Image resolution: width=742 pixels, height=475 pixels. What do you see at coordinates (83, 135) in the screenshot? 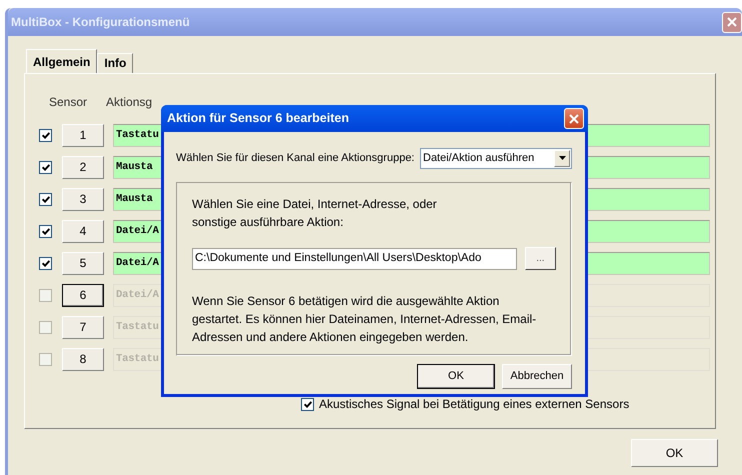
I see `sensor-button: 1` at bounding box center [83, 135].